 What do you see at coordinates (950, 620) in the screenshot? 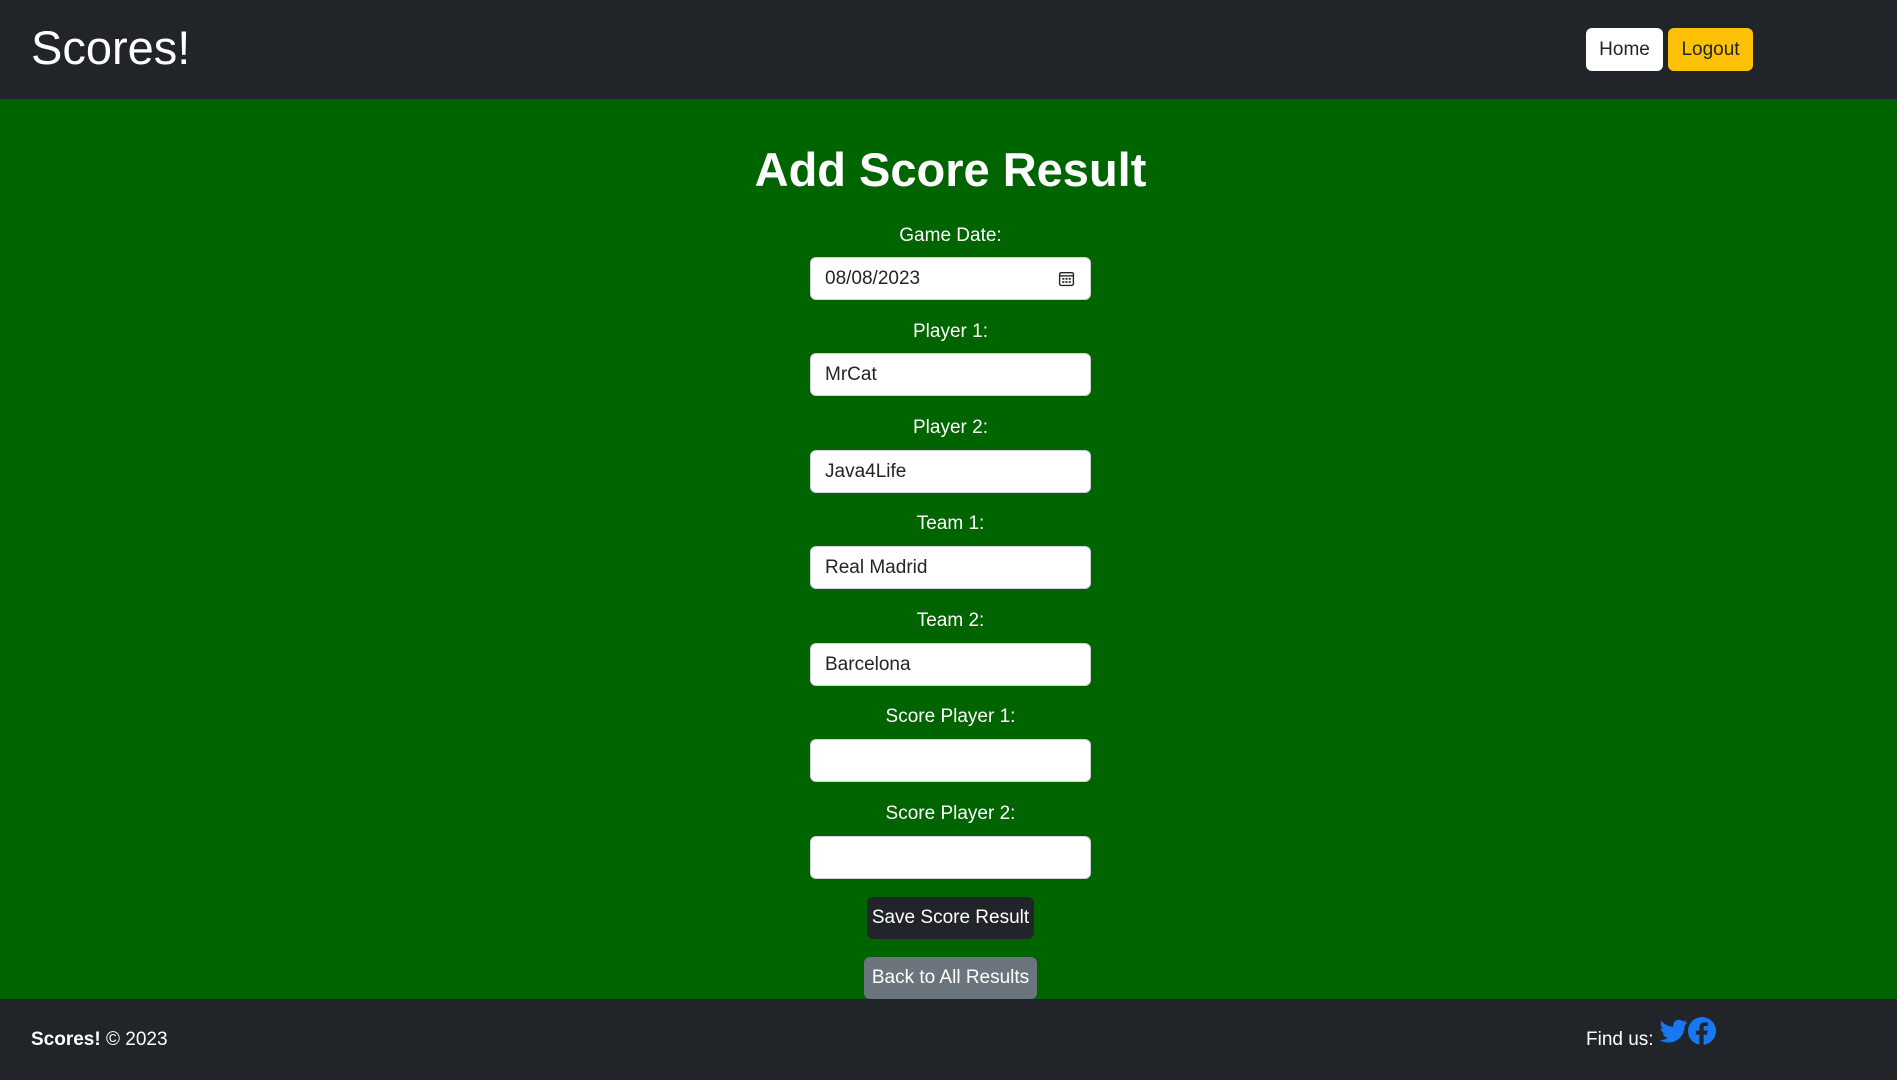
I see `team2-label: Team 2:` at bounding box center [950, 620].